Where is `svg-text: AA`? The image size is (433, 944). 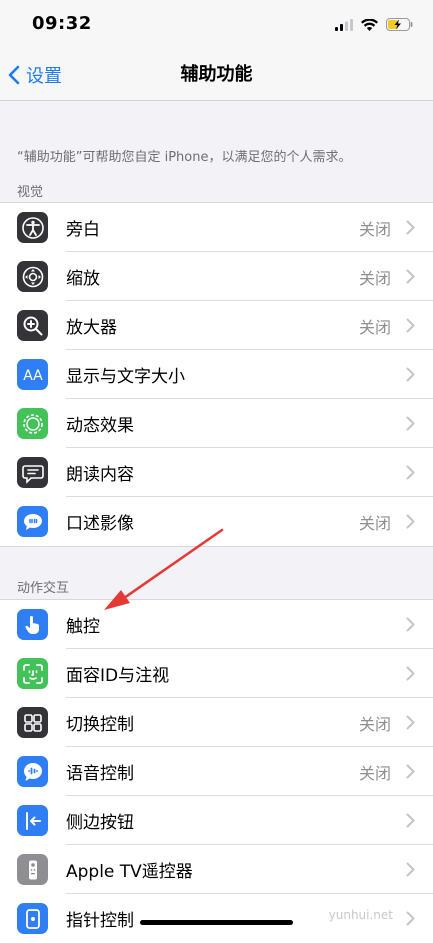
svg-text: AA is located at coordinates (33, 376).